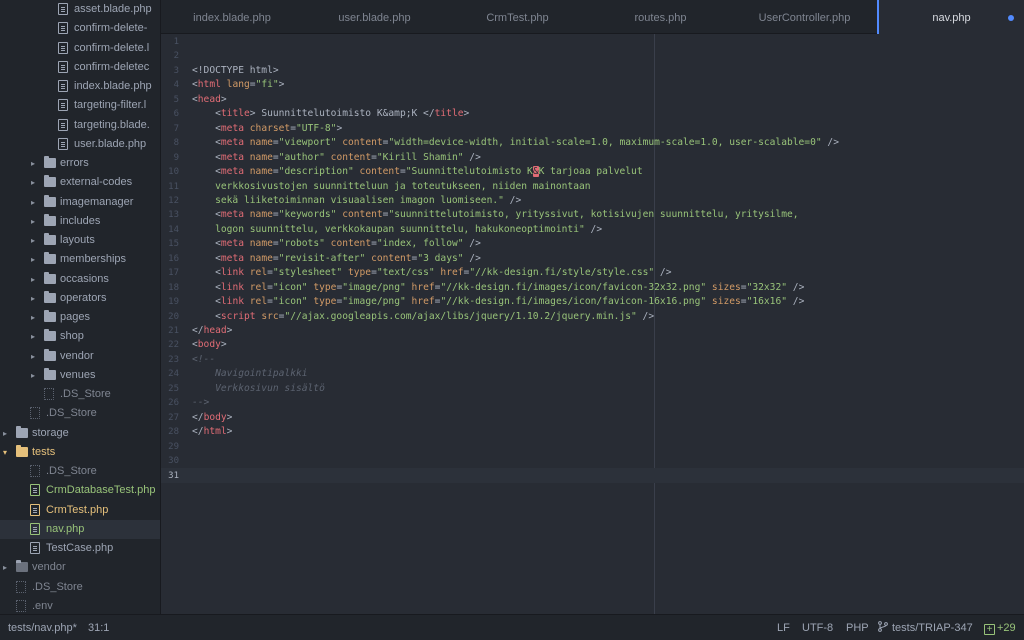  Describe the element at coordinates (80, 529) in the screenshot. I see `tree-file: nav.php` at that location.